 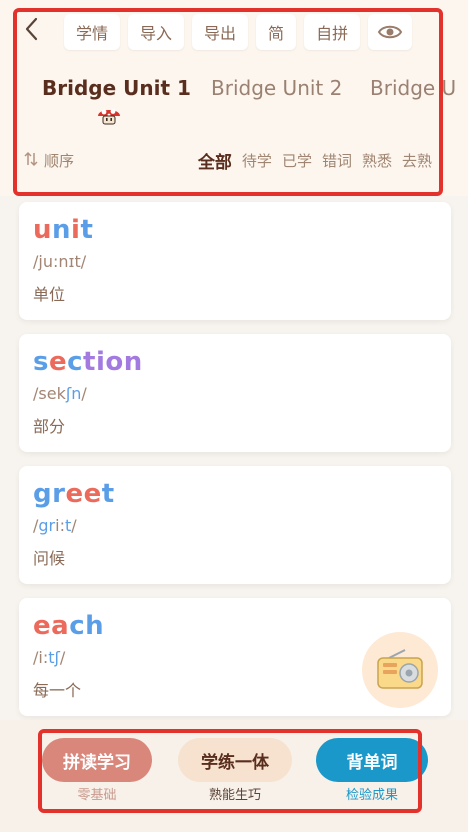 I want to click on word-card: unit /ju:nɪt/ 单位, so click(x=235, y=261).